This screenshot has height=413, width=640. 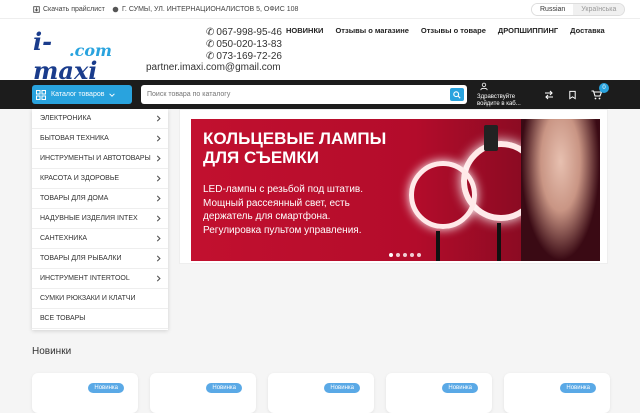 What do you see at coordinates (291, 94) in the screenshot?
I see `search-input` at bounding box center [291, 94].